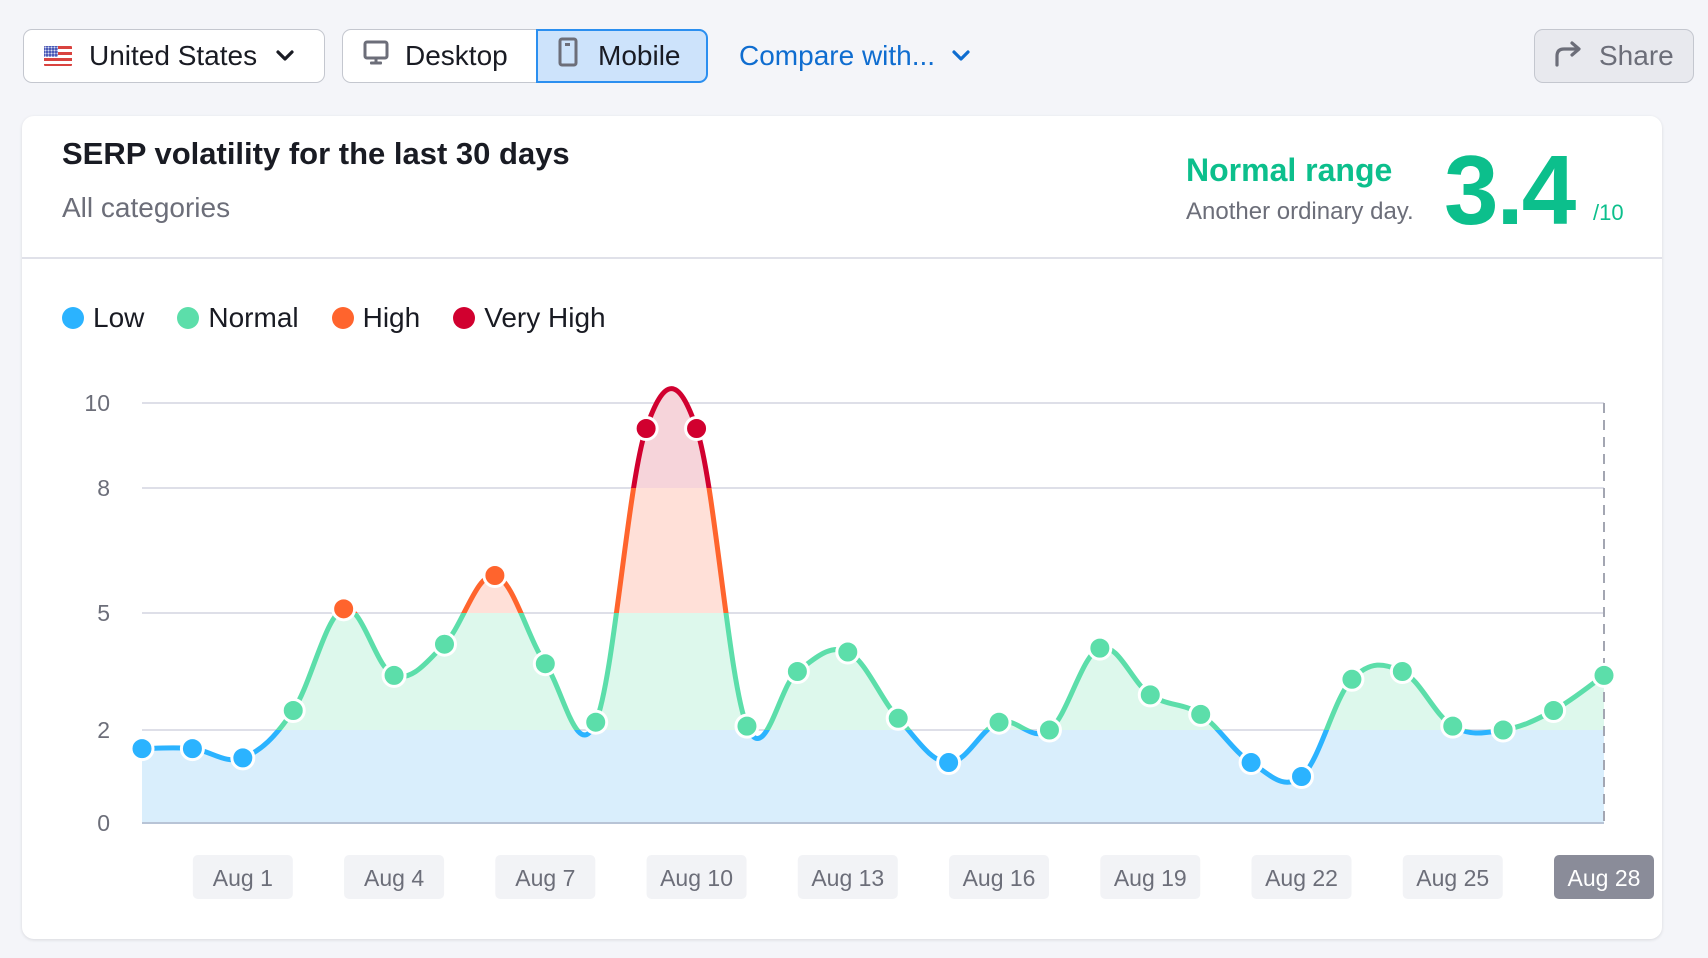 The height and width of the screenshot is (958, 1708). I want to click on x-tick-label: Aug 13, so click(847, 878).